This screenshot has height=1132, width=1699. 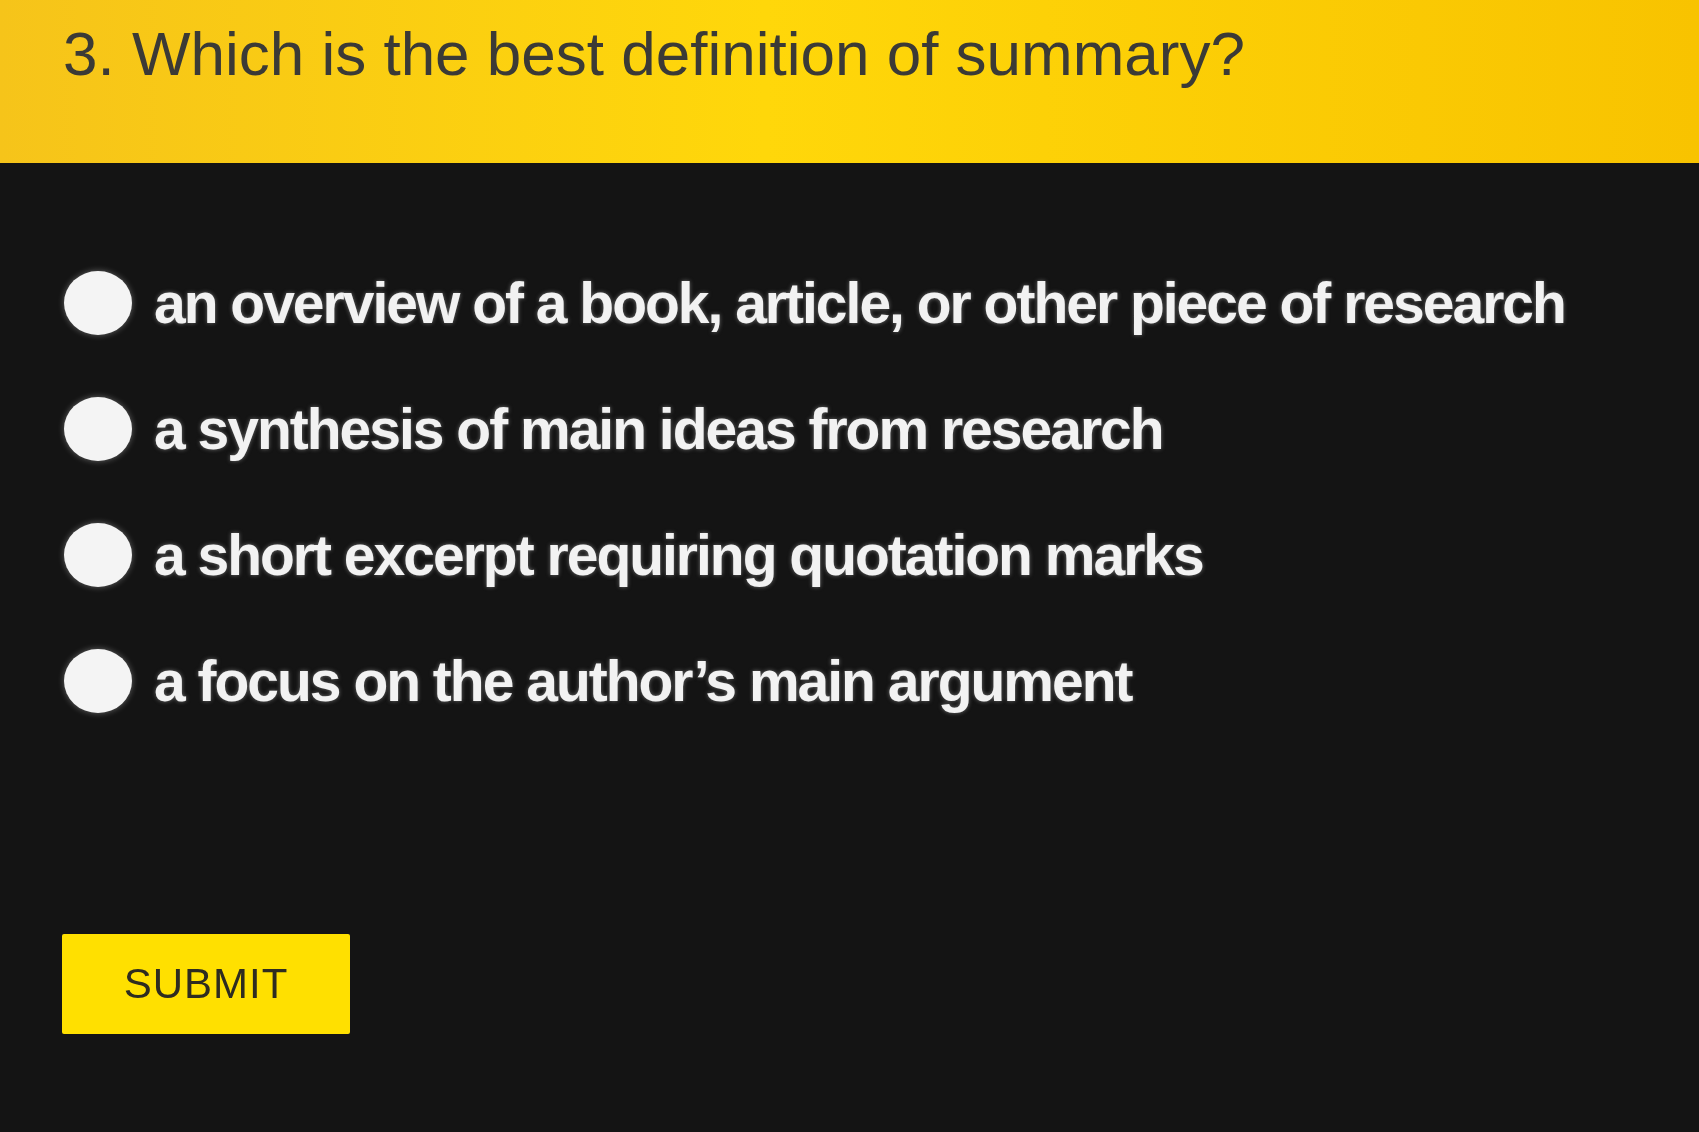 What do you see at coordinates (658, 429) in the screenshot?
I see `option-label: a synthesis of main ideas from research` at bounding box center [658, 429].